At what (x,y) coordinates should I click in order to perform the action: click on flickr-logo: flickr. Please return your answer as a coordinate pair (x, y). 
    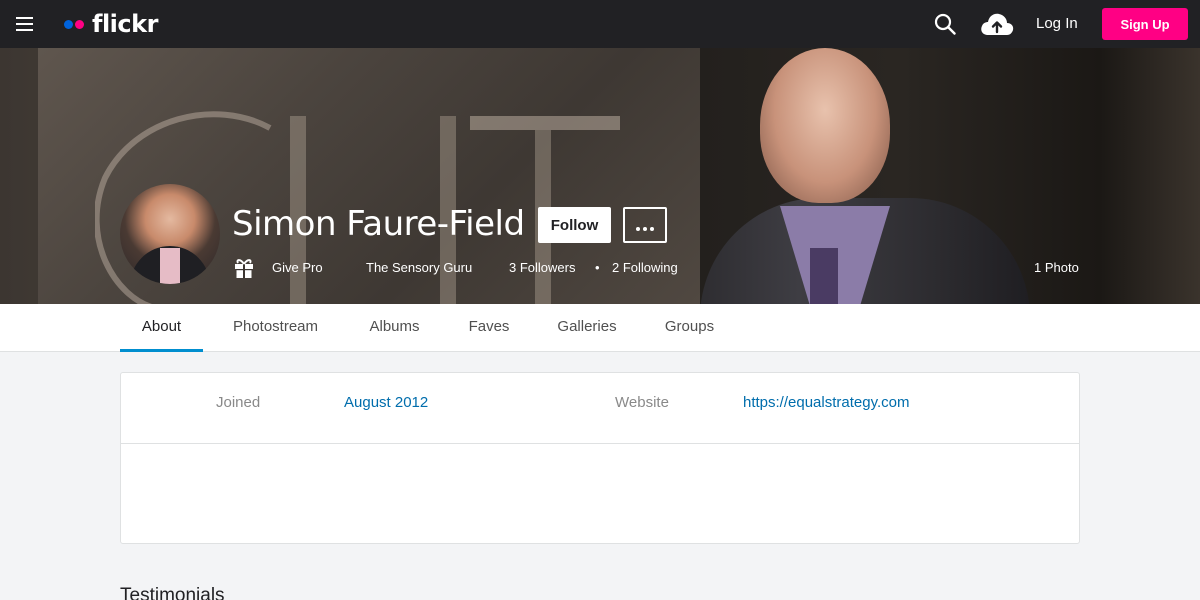
    Looking at the image, I should click on (111, 24).